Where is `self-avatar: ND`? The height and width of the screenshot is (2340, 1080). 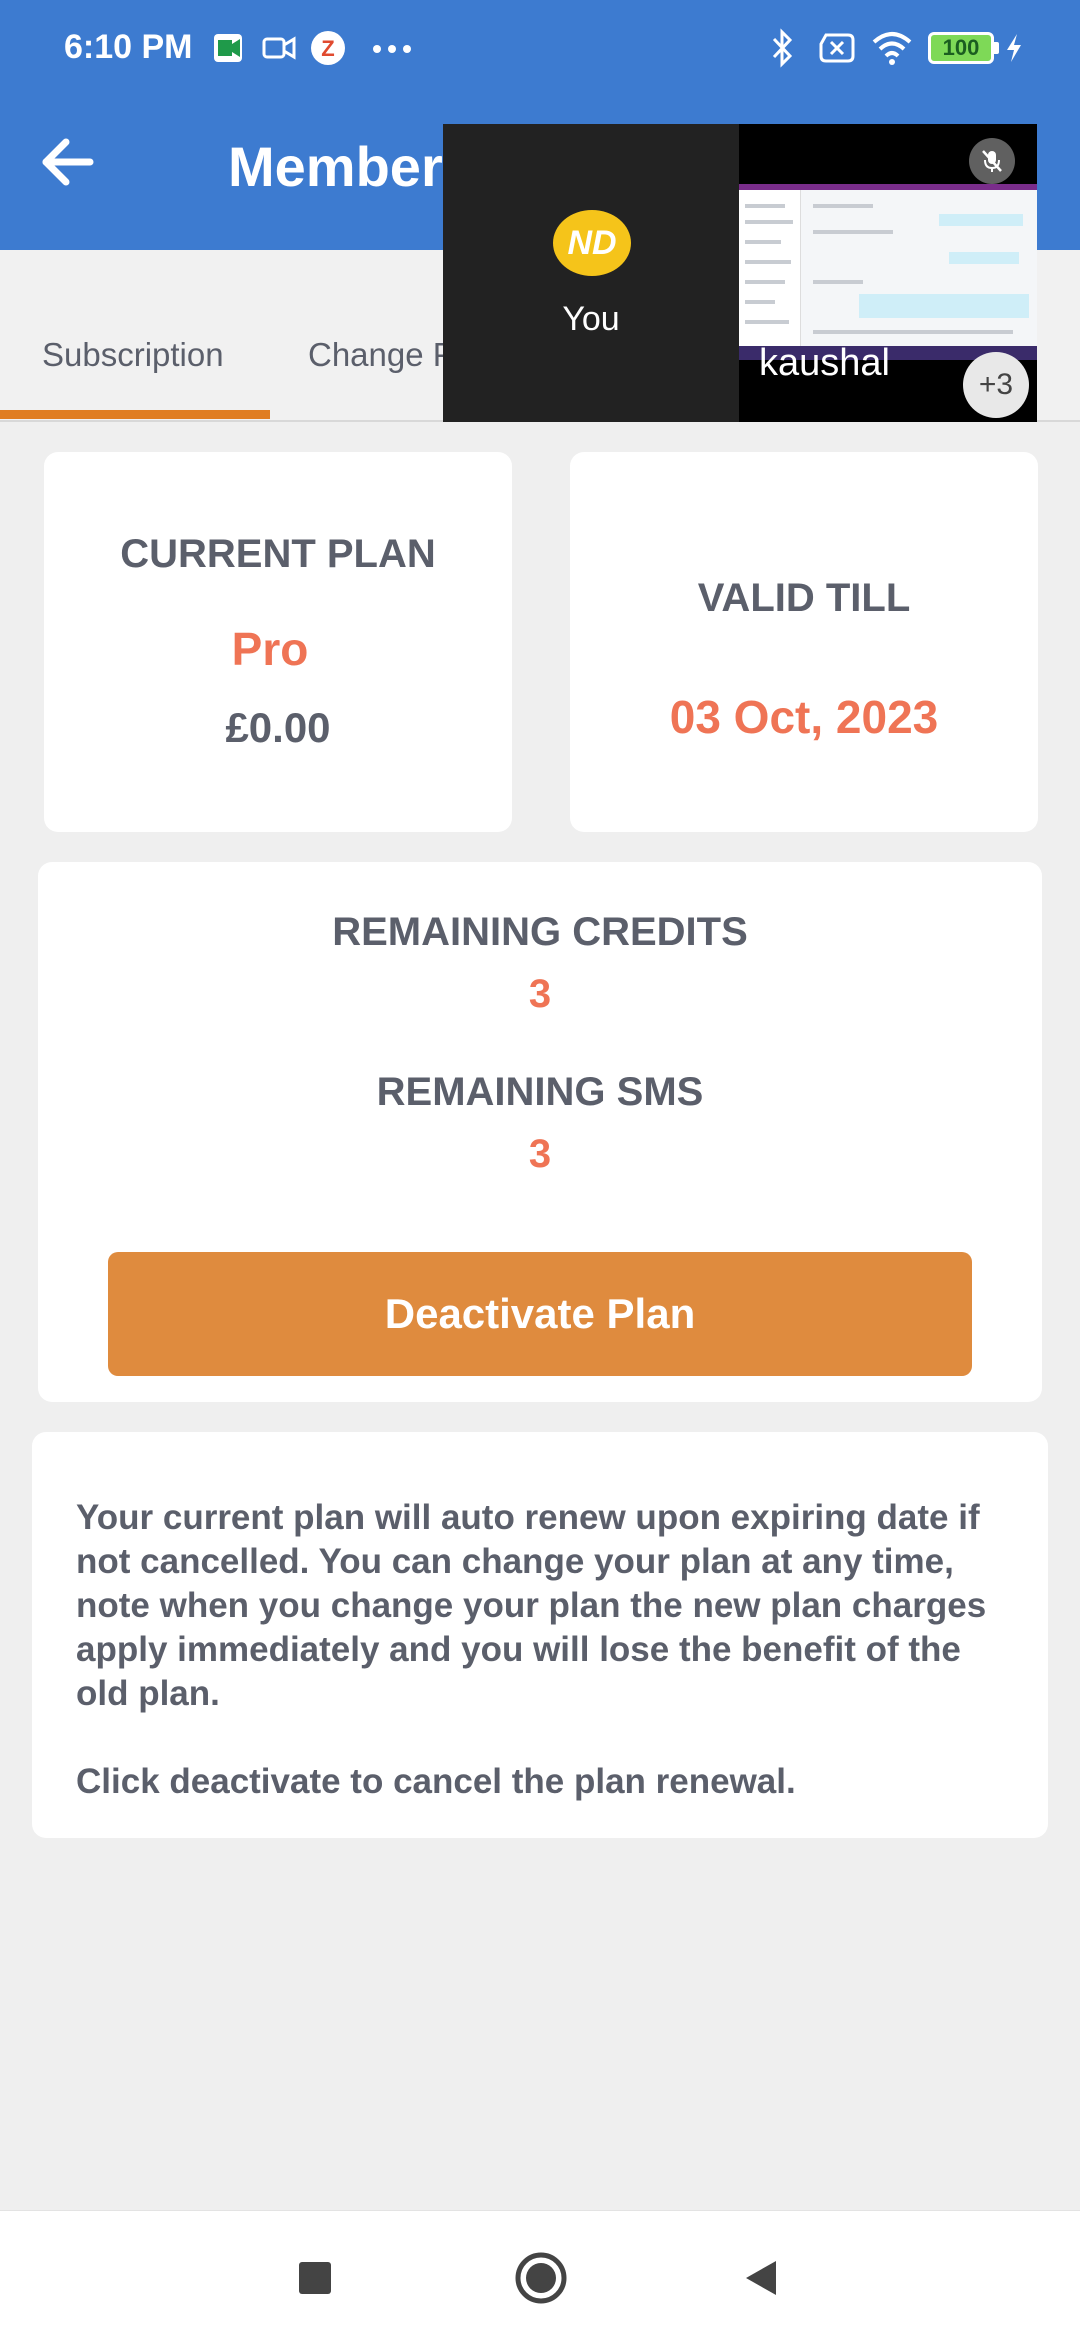
self-avatar: ND is located at coordinates (592, 243).